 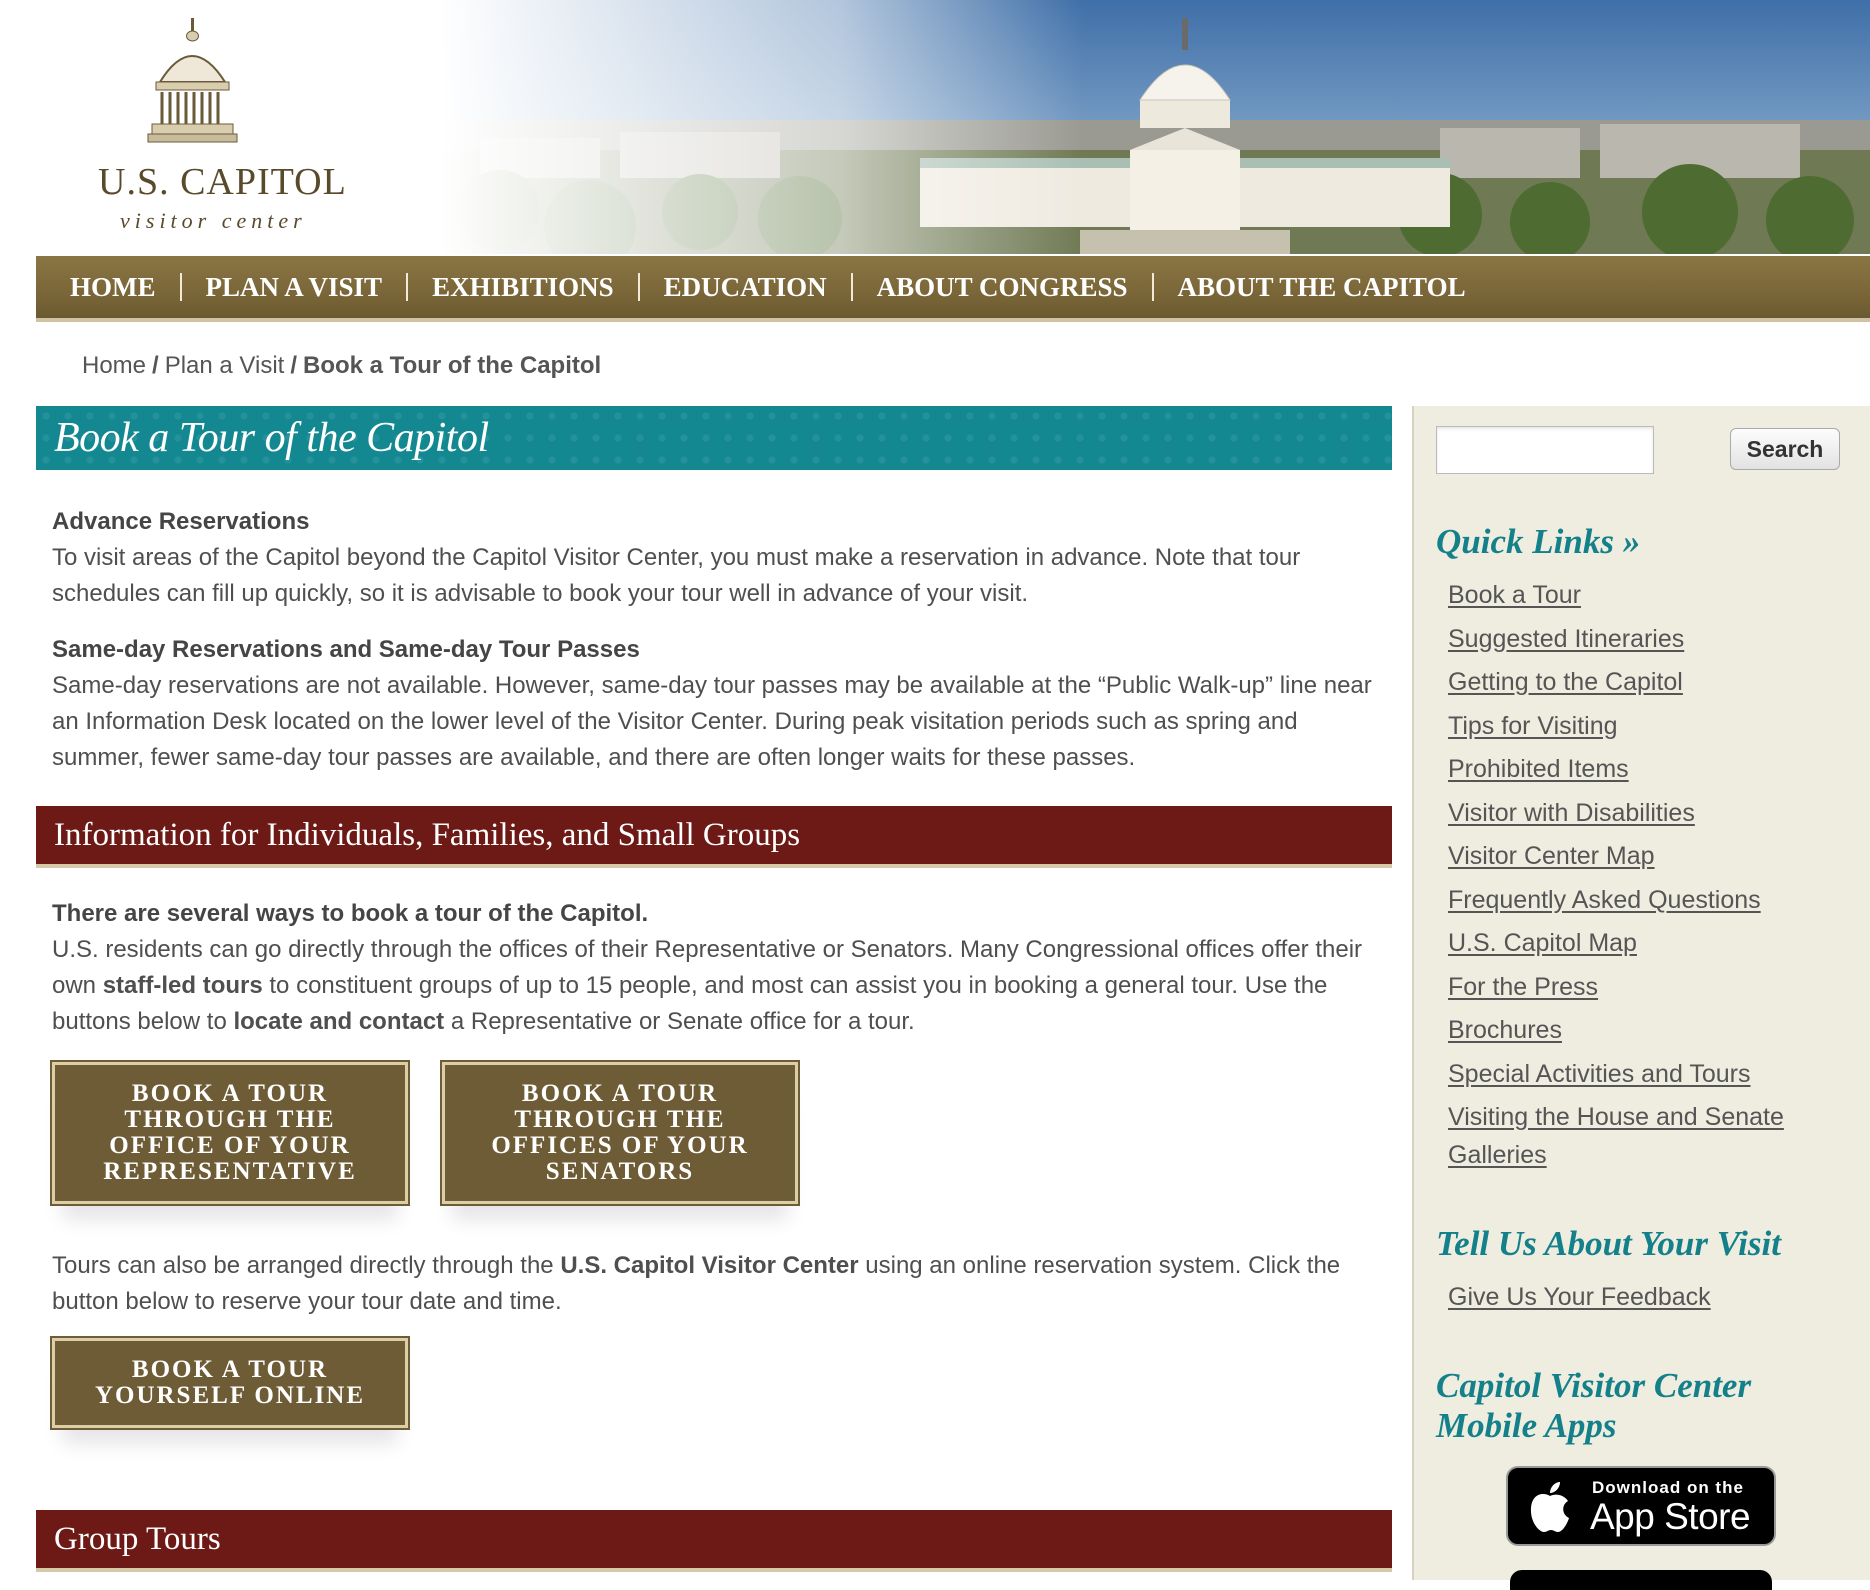 I want to click on app-store-badge: Download on the App Store, so click(x=1641, y=1506).